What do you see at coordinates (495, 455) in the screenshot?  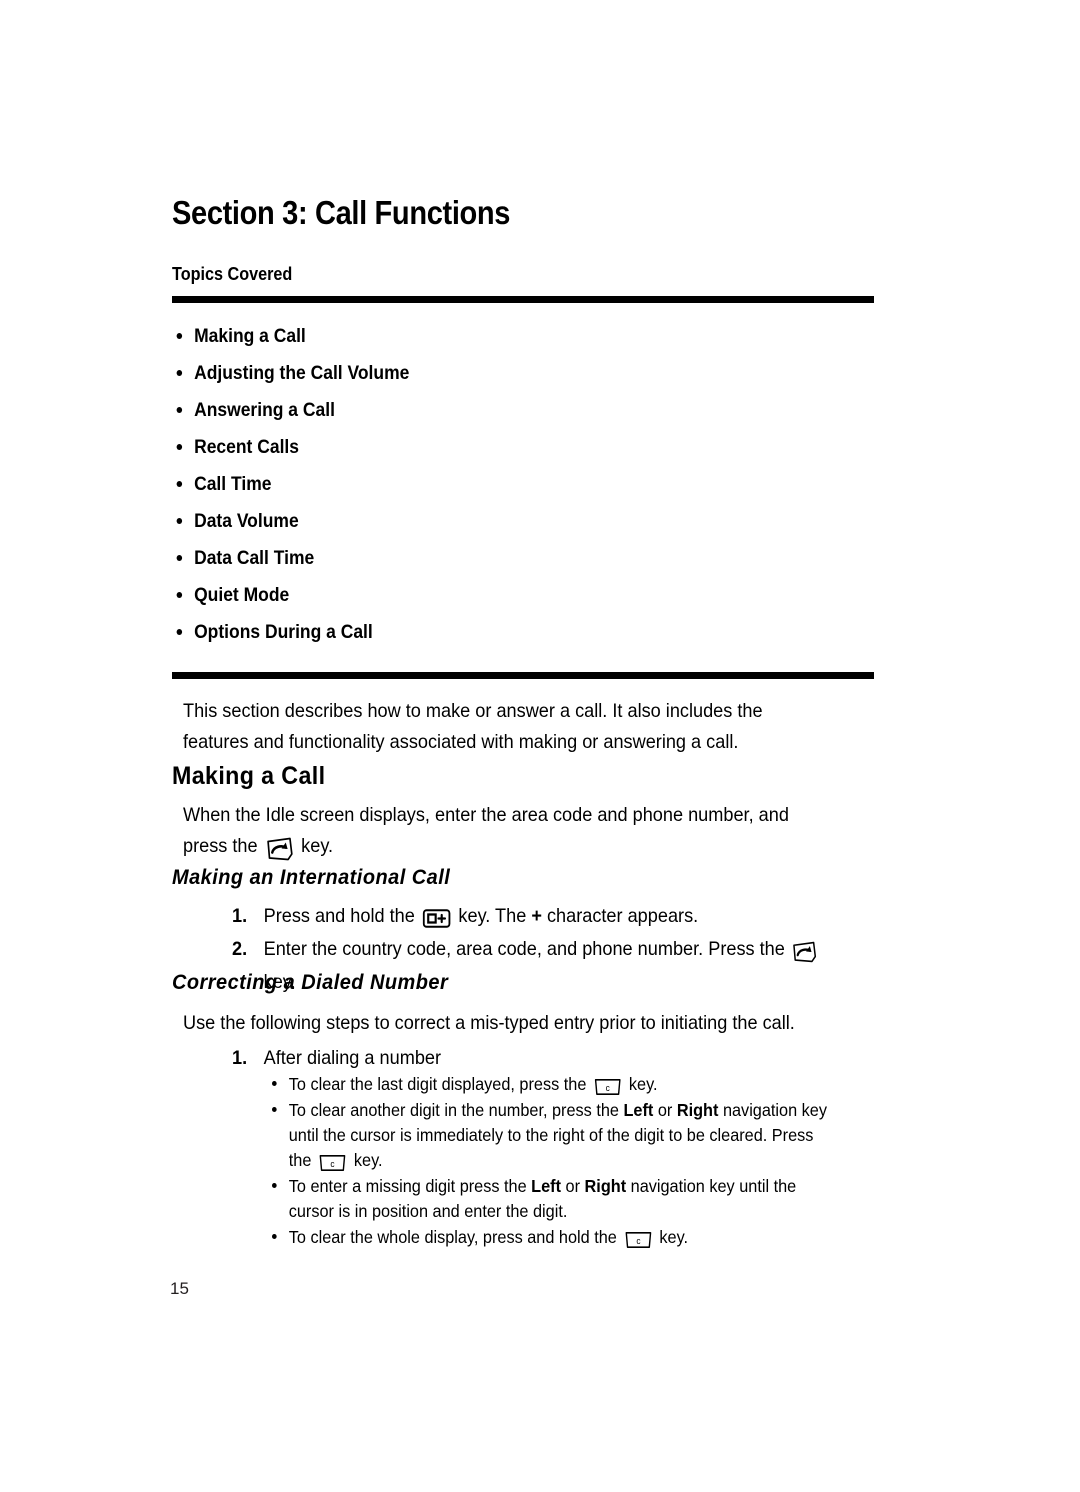 I see `topics-list-item: Recent Calls` at bounding box center [495, 455].